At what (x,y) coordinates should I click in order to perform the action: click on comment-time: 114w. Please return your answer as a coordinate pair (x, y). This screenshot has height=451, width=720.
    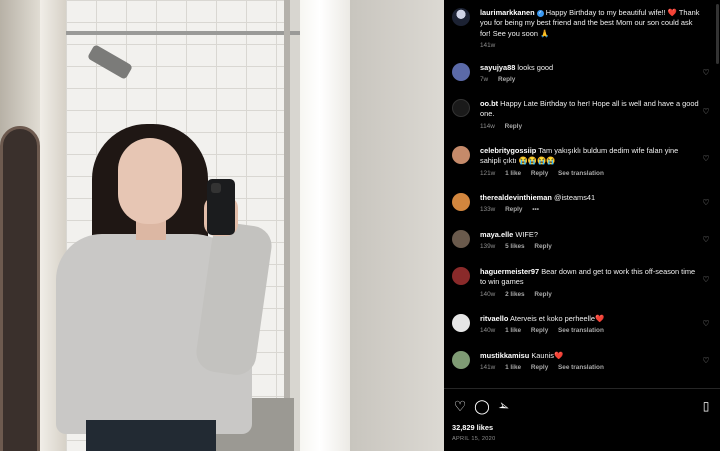
    Looking at the image, I should click on (487, 126).